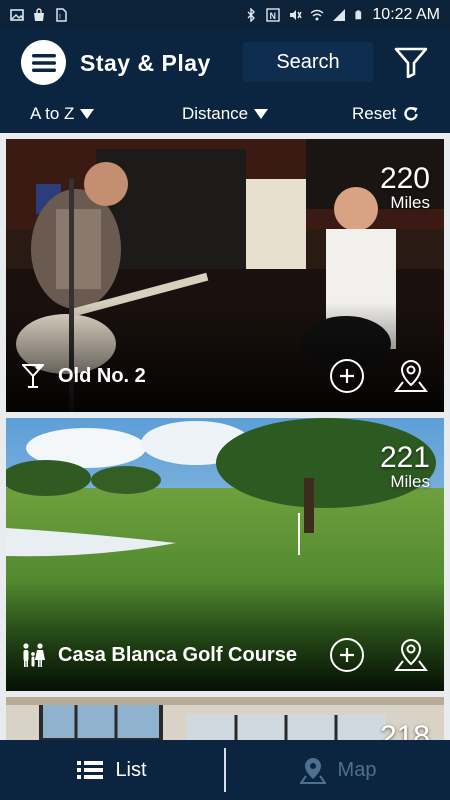 This screenshot has height=800, width=450. I want to click on sort-bar: A to Z Distance Reset, so click(225, 114).